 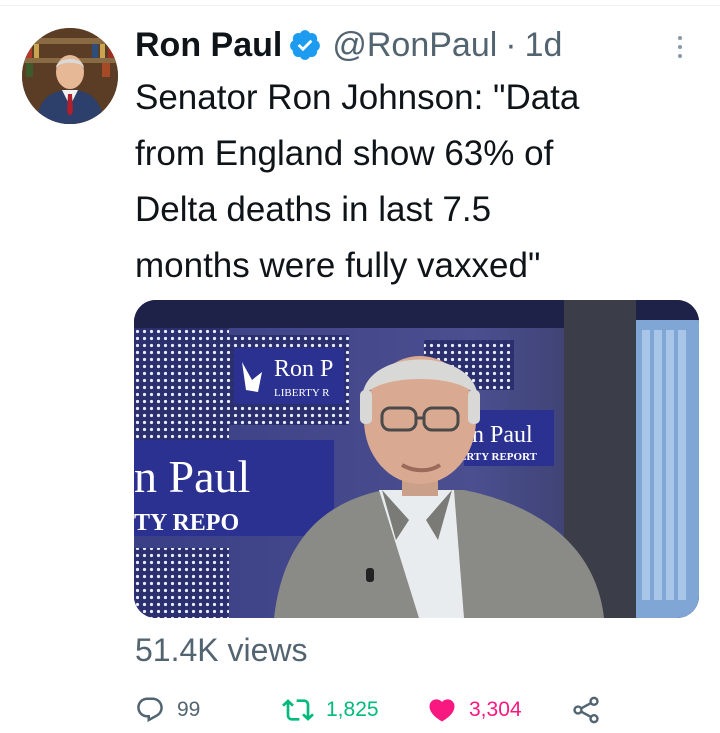 I want to click on retweet-icon, so click(x=298, y=710).